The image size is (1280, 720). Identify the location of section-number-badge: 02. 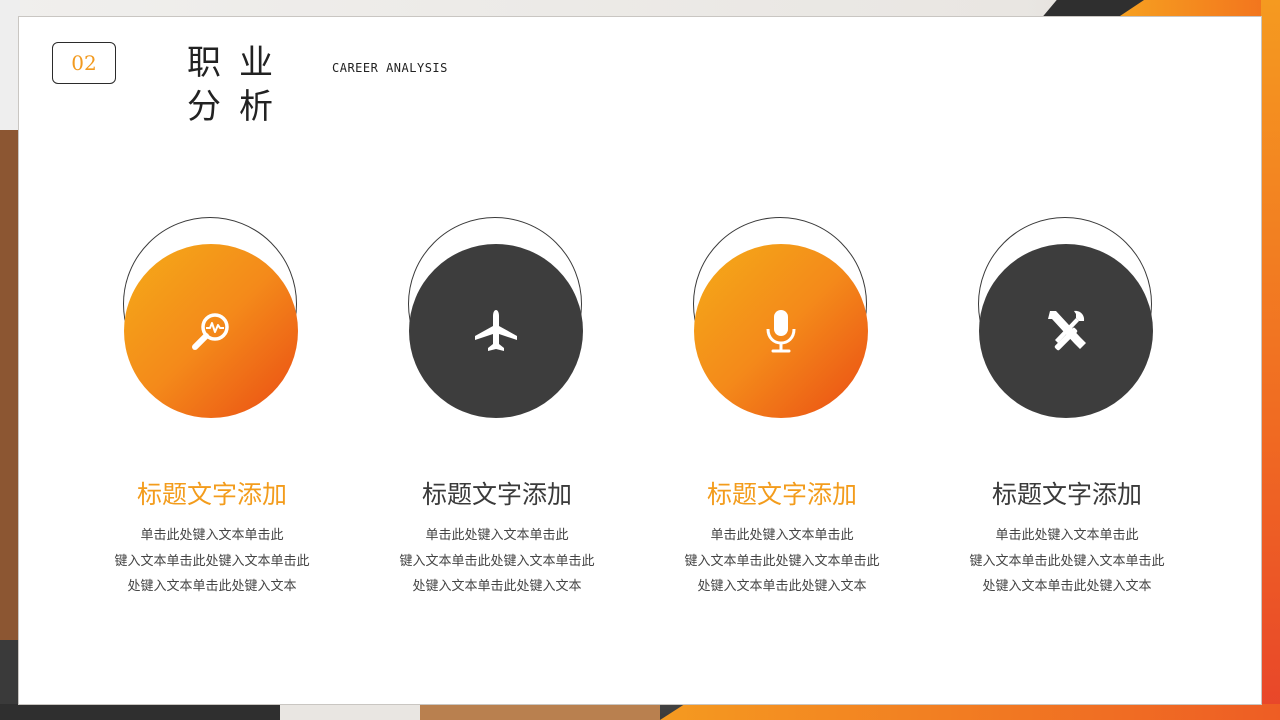
(84, 63).